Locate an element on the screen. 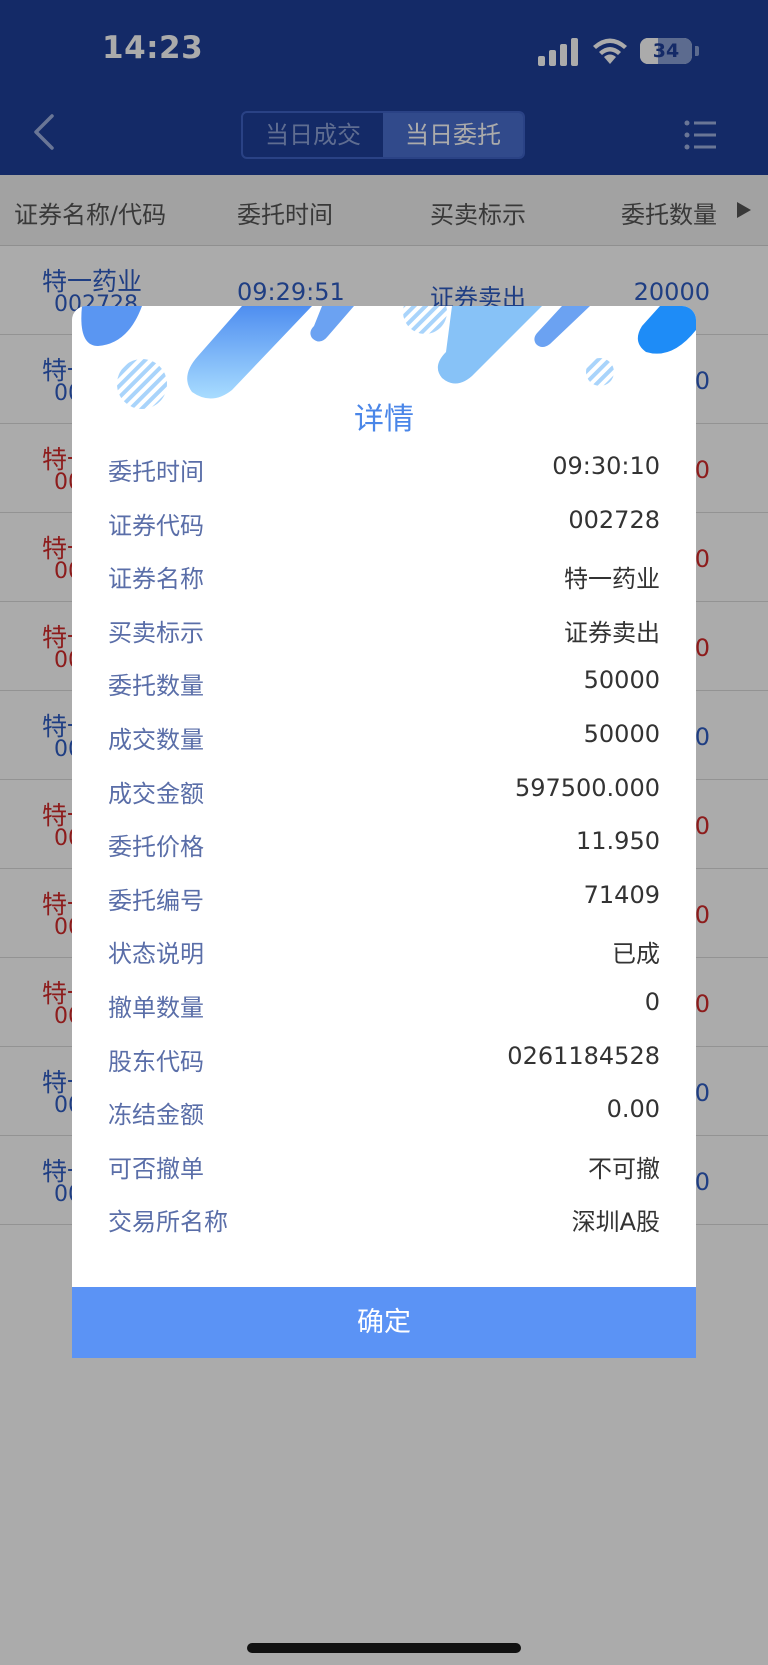 Image resolution: width=768 pixels, height=1665 pixels. detail-row: 证券代码 002728 is located at coordinates (384, 523).